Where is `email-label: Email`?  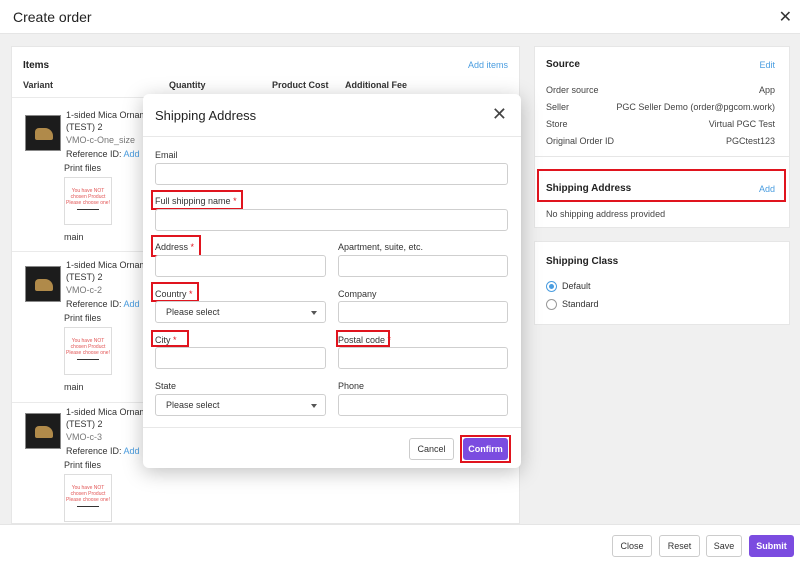
email-label: Email is located at coordinates (166, 155).